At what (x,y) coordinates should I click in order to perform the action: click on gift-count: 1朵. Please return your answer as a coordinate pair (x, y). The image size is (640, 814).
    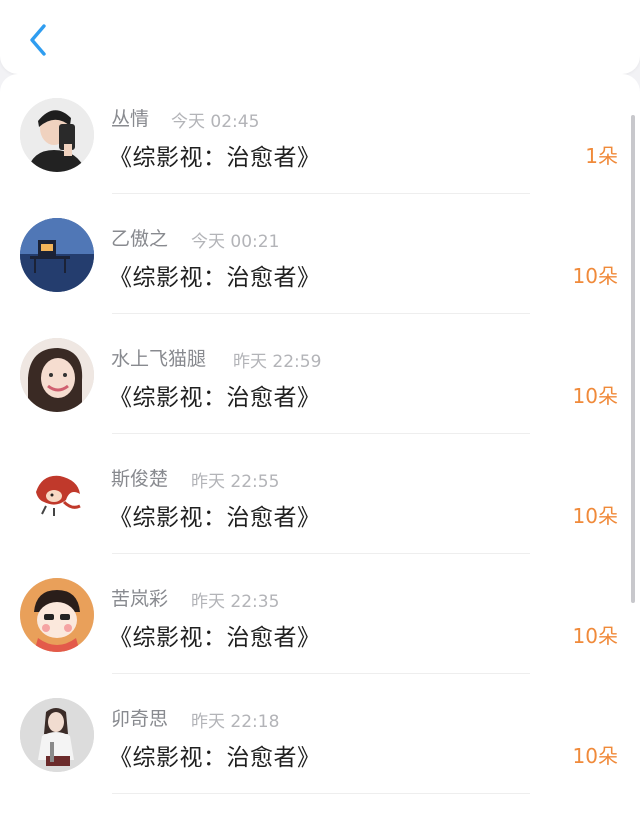
    Looking at the image, I should click on (601, 156).